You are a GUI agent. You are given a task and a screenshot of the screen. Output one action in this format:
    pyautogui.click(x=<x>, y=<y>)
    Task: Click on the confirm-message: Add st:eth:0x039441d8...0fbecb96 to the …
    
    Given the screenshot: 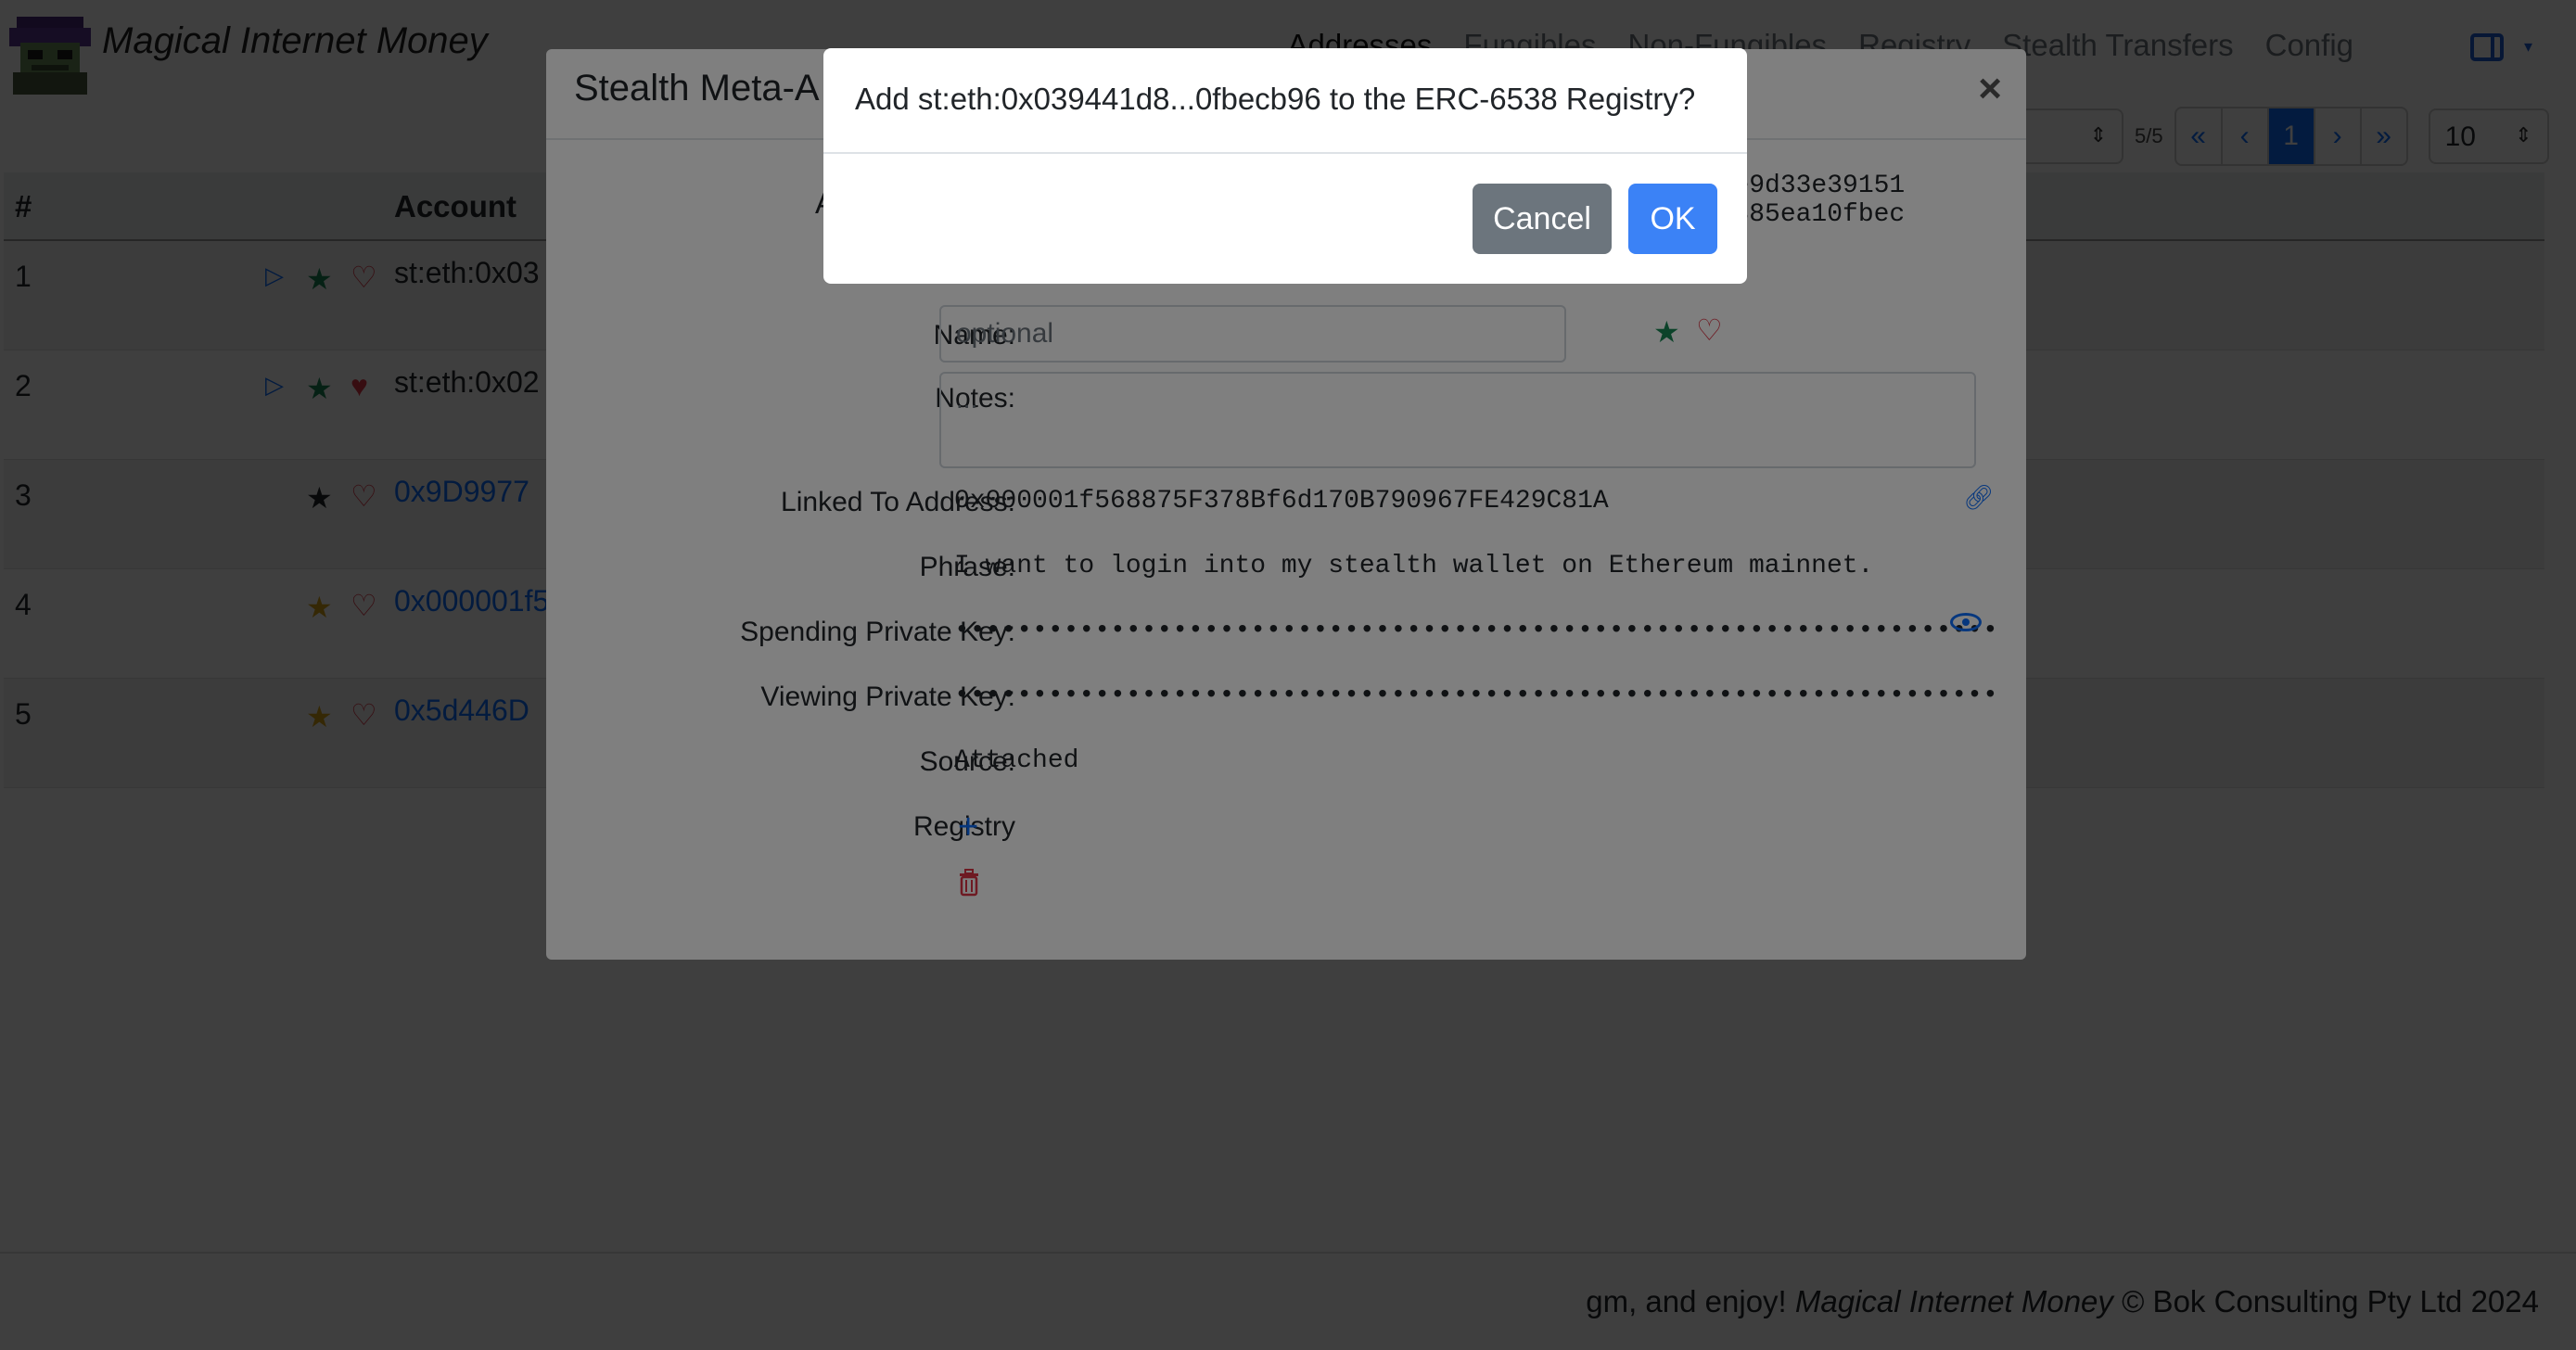 What is the action you would take?
    pyautogui.click(x=1276, y=99)
    